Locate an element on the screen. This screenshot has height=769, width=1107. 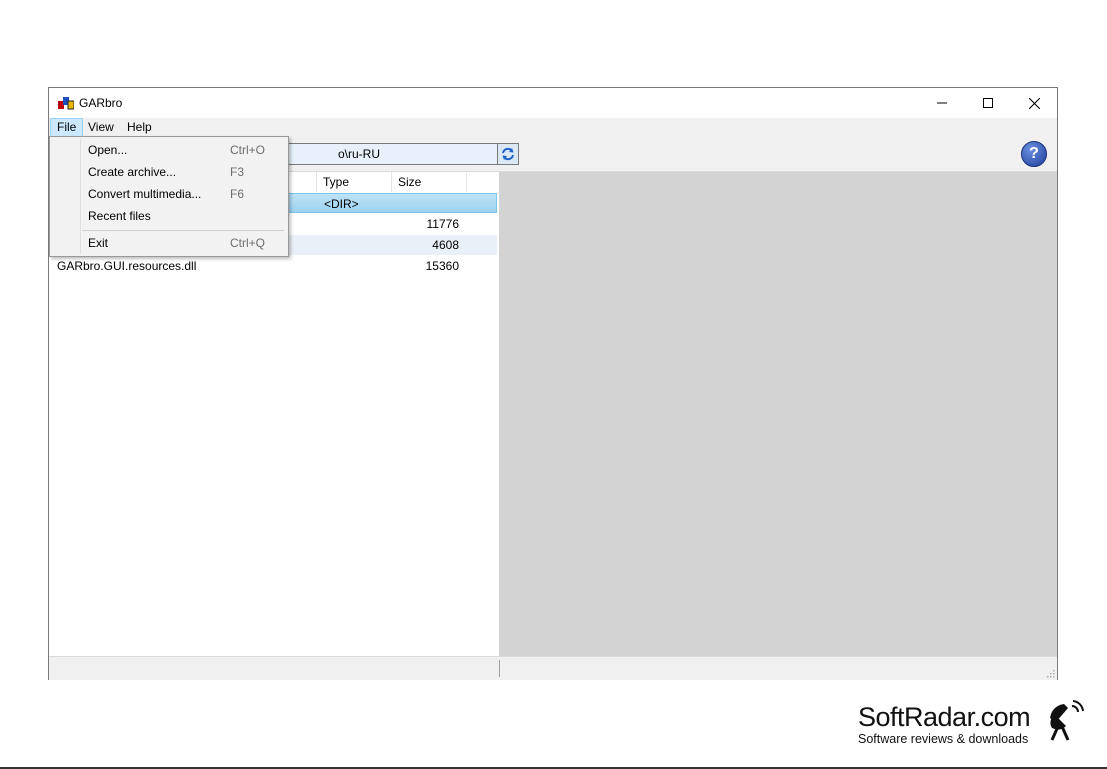
window-title: GARbro is located at coordinates (101, 103).